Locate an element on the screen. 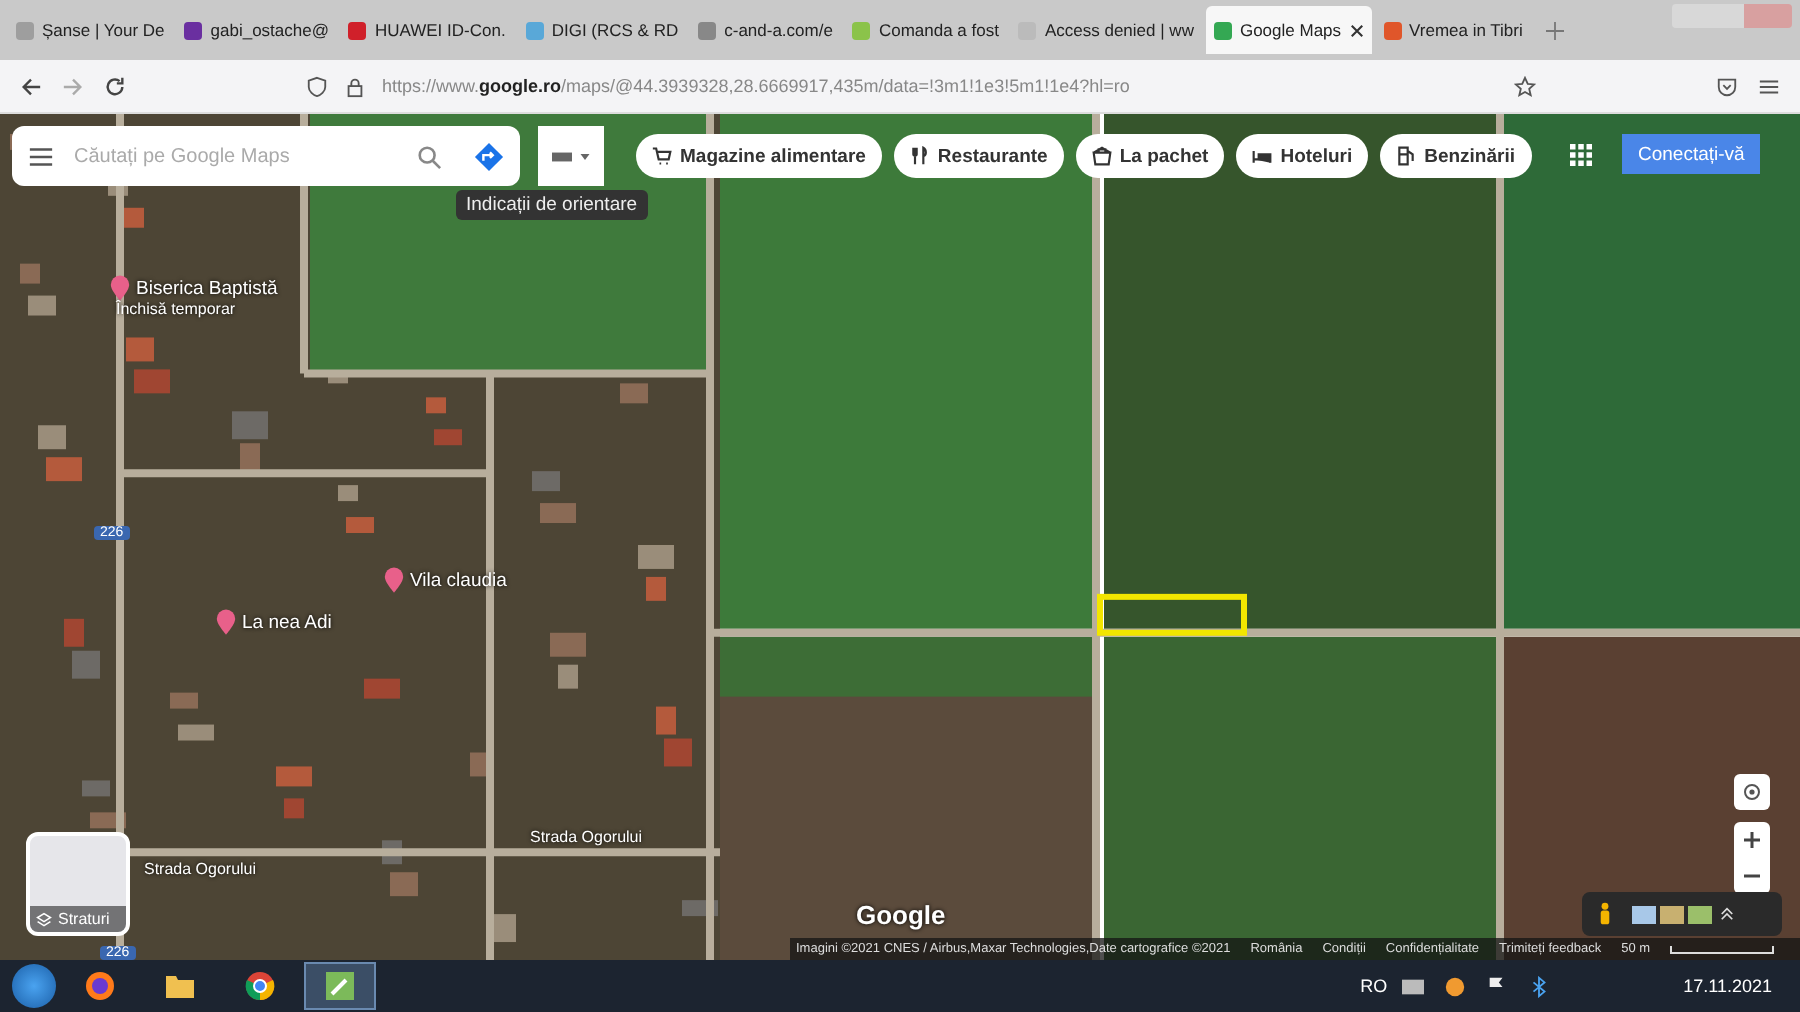  search-field: Căutați pe Google Maps is located at coordinates (235, 156).